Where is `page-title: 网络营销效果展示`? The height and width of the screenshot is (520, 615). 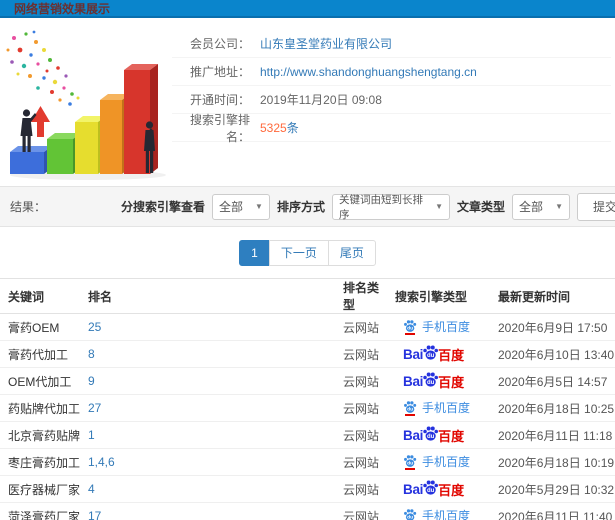
page-title: 网络营销效果展示 is located at coordinates (62, 8).